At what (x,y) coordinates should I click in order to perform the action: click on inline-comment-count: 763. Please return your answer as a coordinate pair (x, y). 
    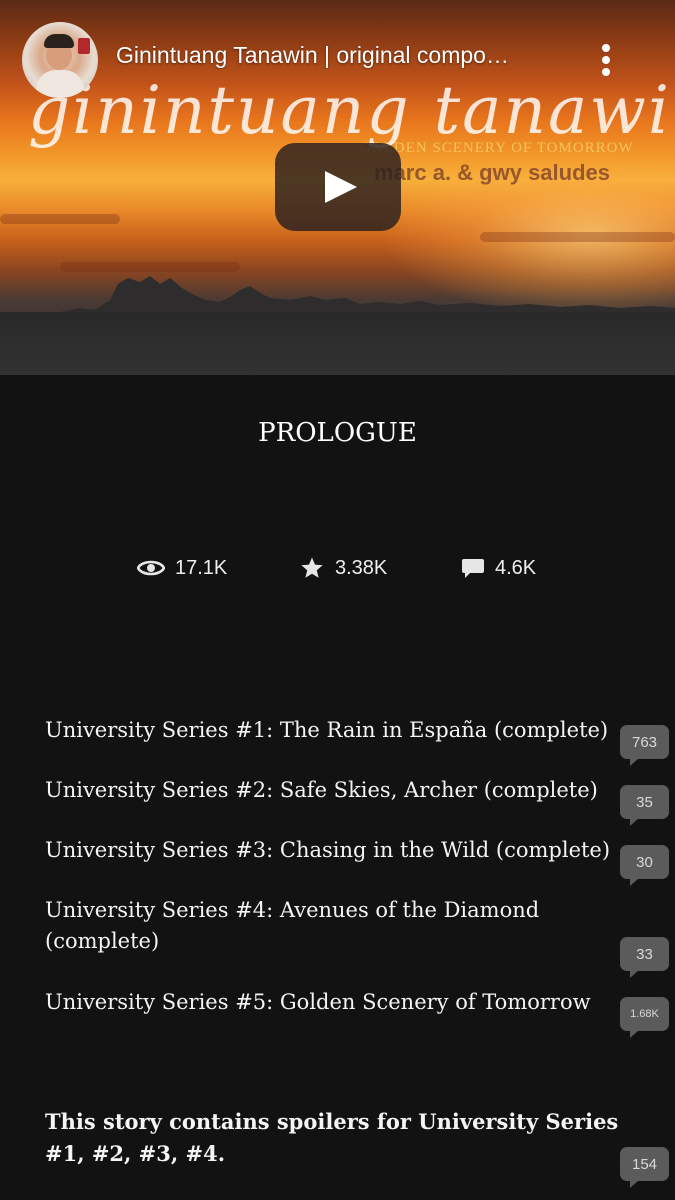
    Looking at the image, I should click on (644, 742).